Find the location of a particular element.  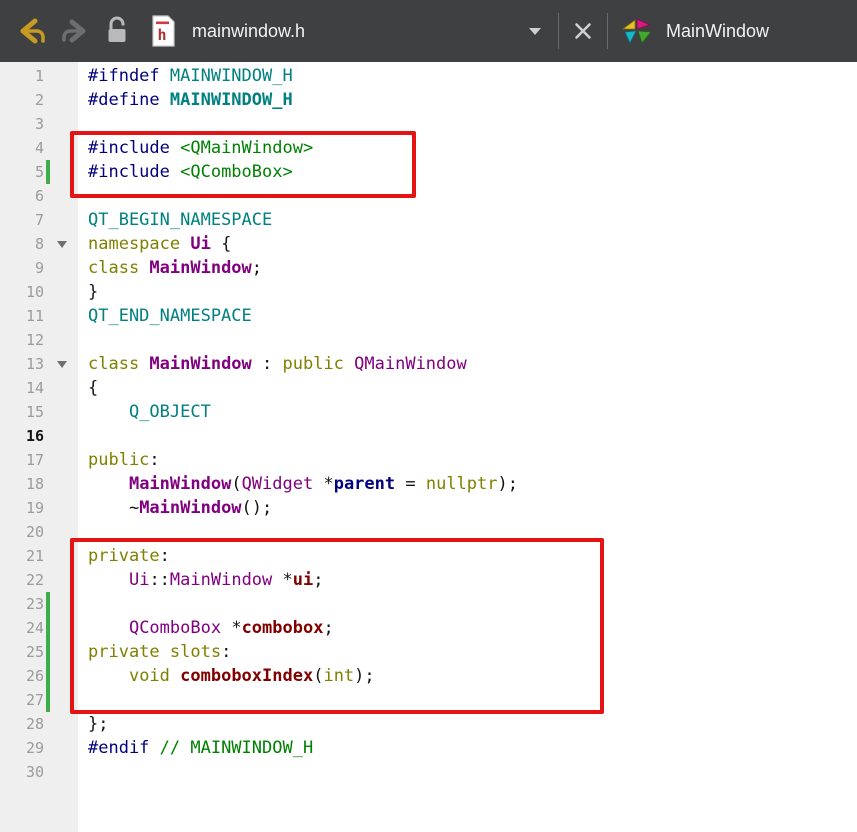

code-line: 23 is located at coordinates (428, 604).